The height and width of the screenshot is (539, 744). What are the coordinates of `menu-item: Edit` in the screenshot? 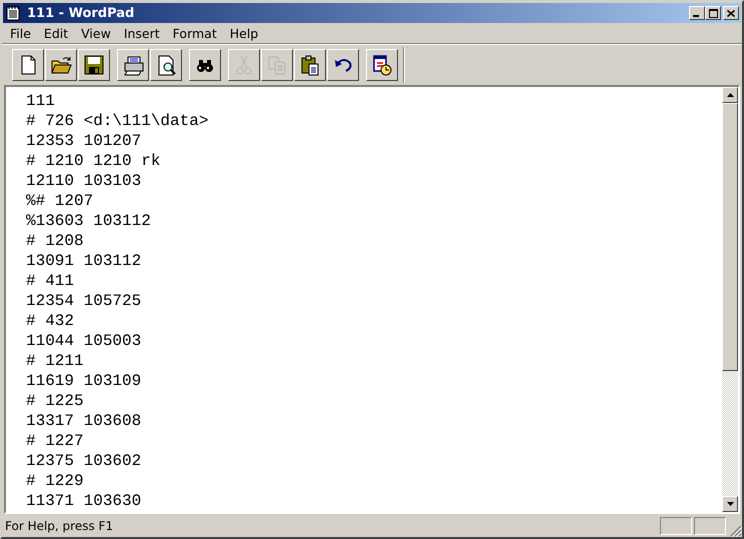 It's located at (57, 33).